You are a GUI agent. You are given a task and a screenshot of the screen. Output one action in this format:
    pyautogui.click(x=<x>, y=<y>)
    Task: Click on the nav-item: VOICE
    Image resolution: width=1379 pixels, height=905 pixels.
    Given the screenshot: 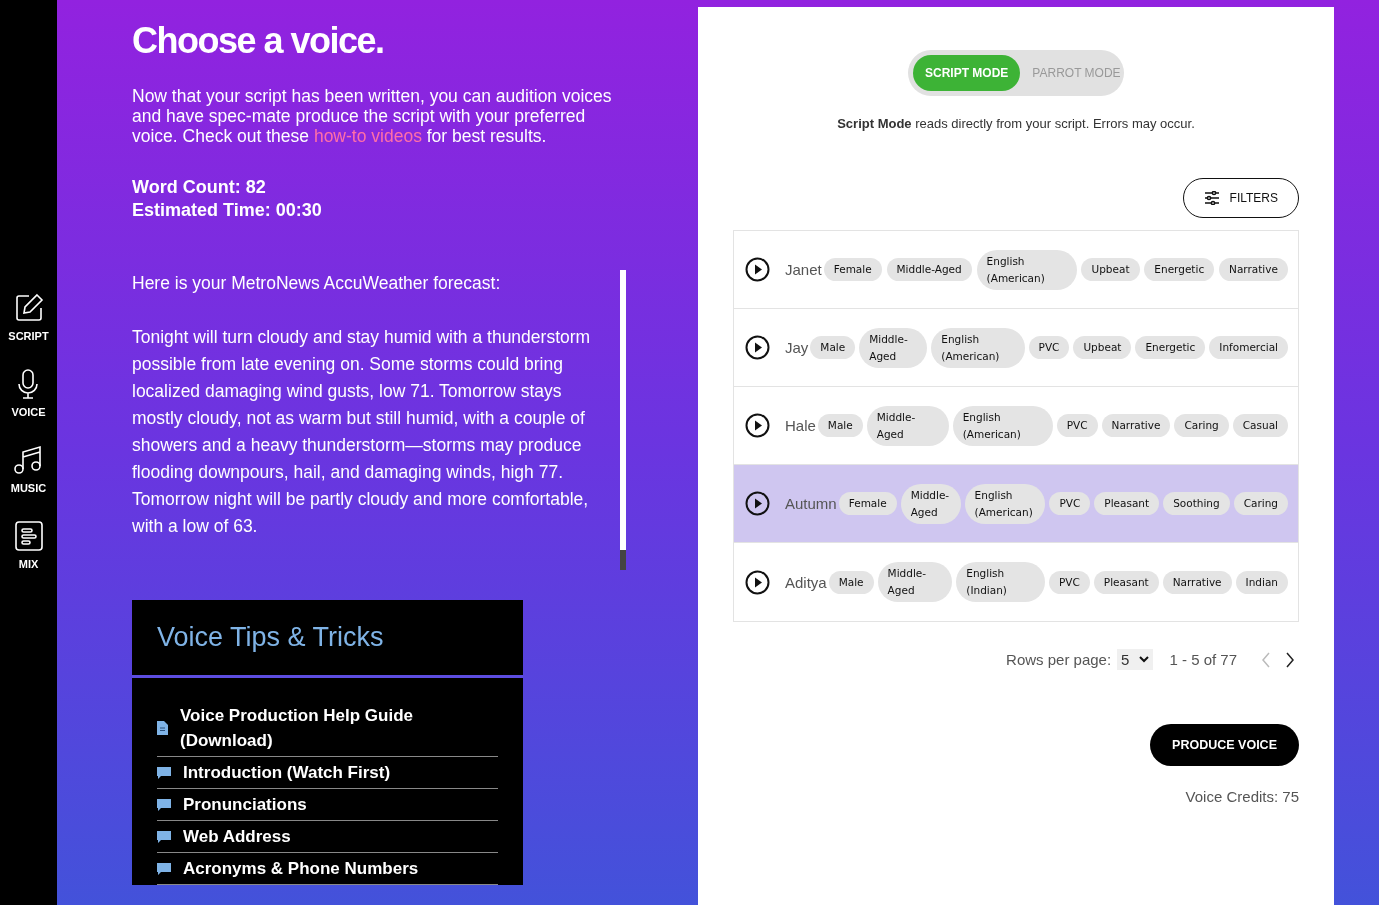 What is the action you would take?
    pyautogui.click(x=28, y=393)
    